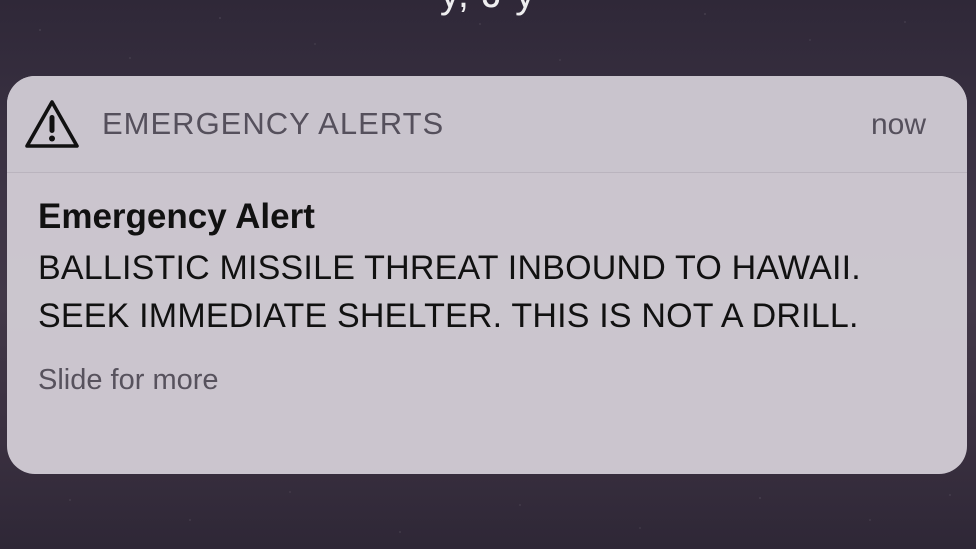 The image size is (976, 549). What do you see at coordinates (176, 216) in the screenshot?
I see `alert-title: Emergency Alert` at bounding box center [176, 216].